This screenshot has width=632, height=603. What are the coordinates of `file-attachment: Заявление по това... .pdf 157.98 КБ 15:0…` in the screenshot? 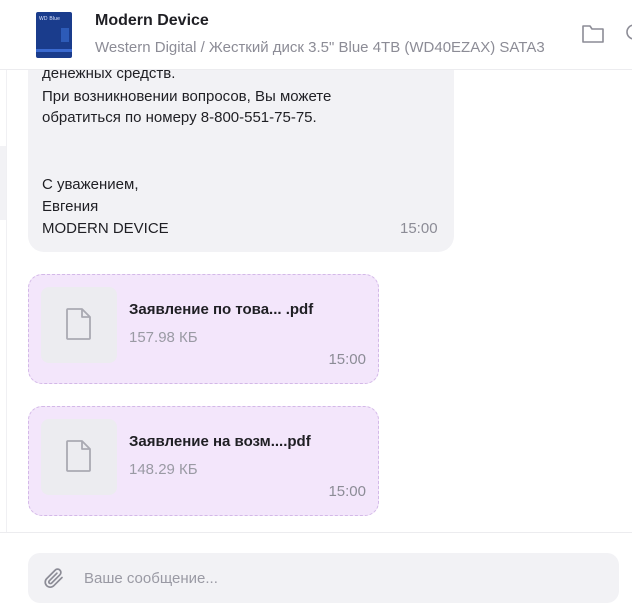 It's located at (203, 329).